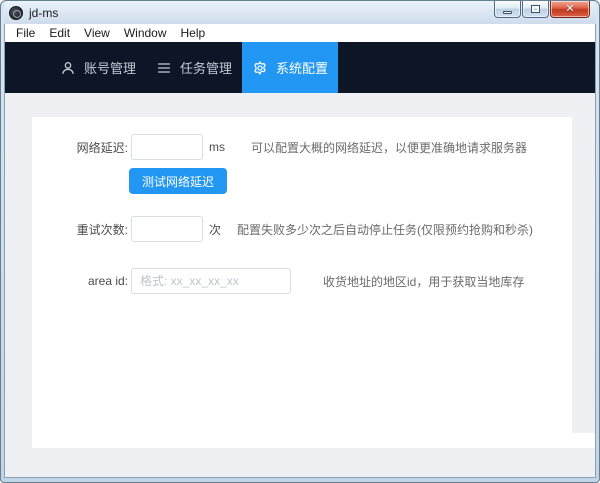 The width and height of the screenshot is (600, 483). I want to click on tab-label: 任务管理, so click(205, 68).